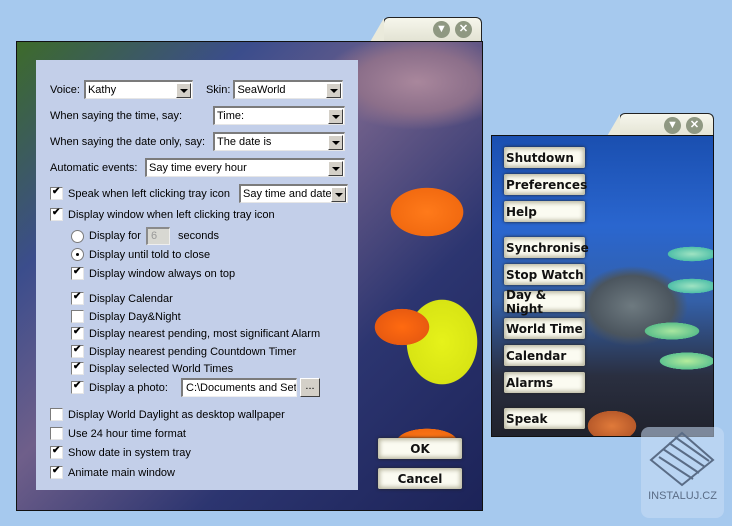  I want to click on minimize-button: ▼, so click(441, 29).